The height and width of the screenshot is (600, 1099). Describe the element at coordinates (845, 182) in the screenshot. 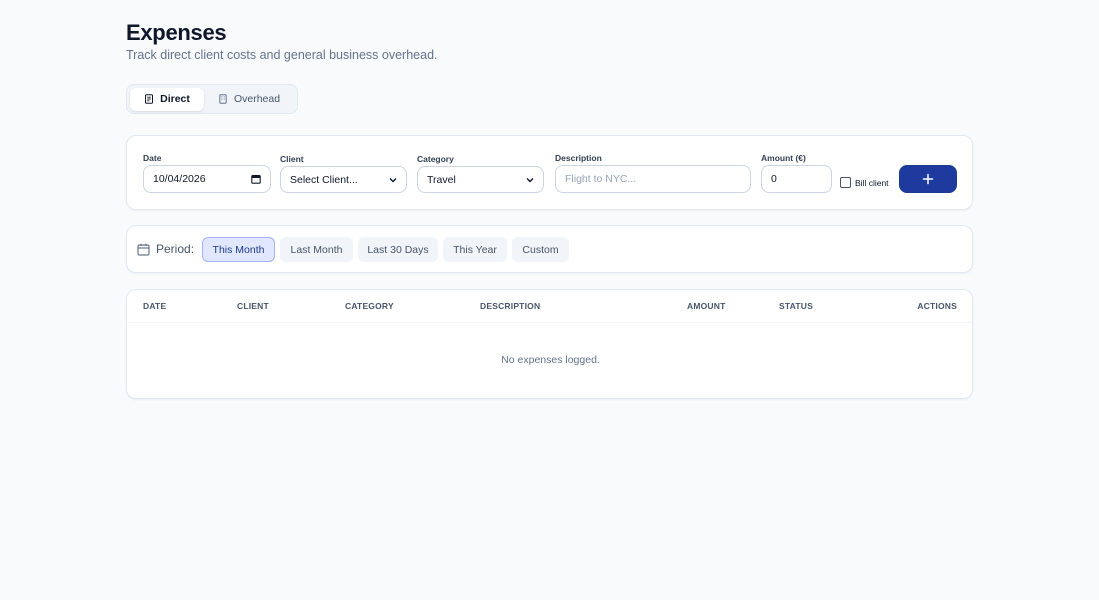

I see `bill-client-checkbox` at that location.